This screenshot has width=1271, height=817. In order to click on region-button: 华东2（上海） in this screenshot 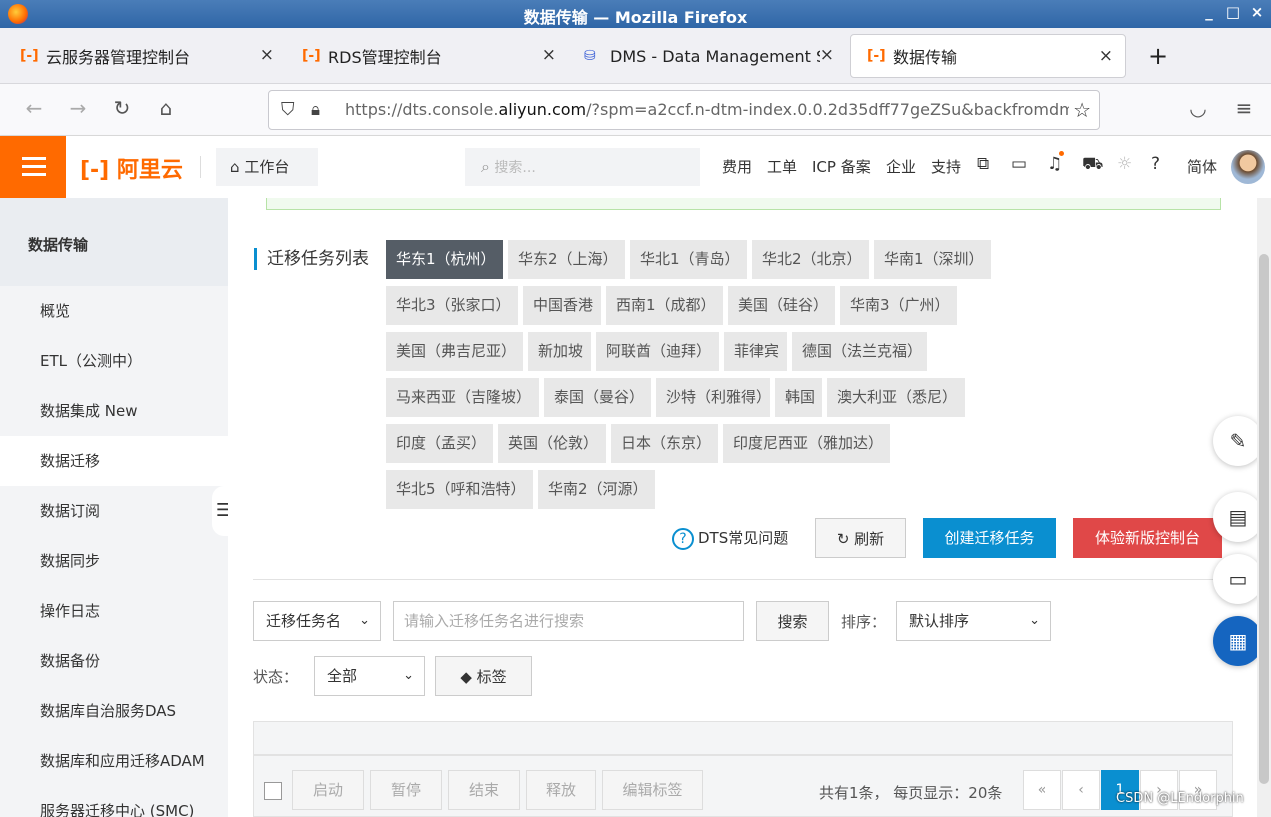, I will do `click(566, 259)`.